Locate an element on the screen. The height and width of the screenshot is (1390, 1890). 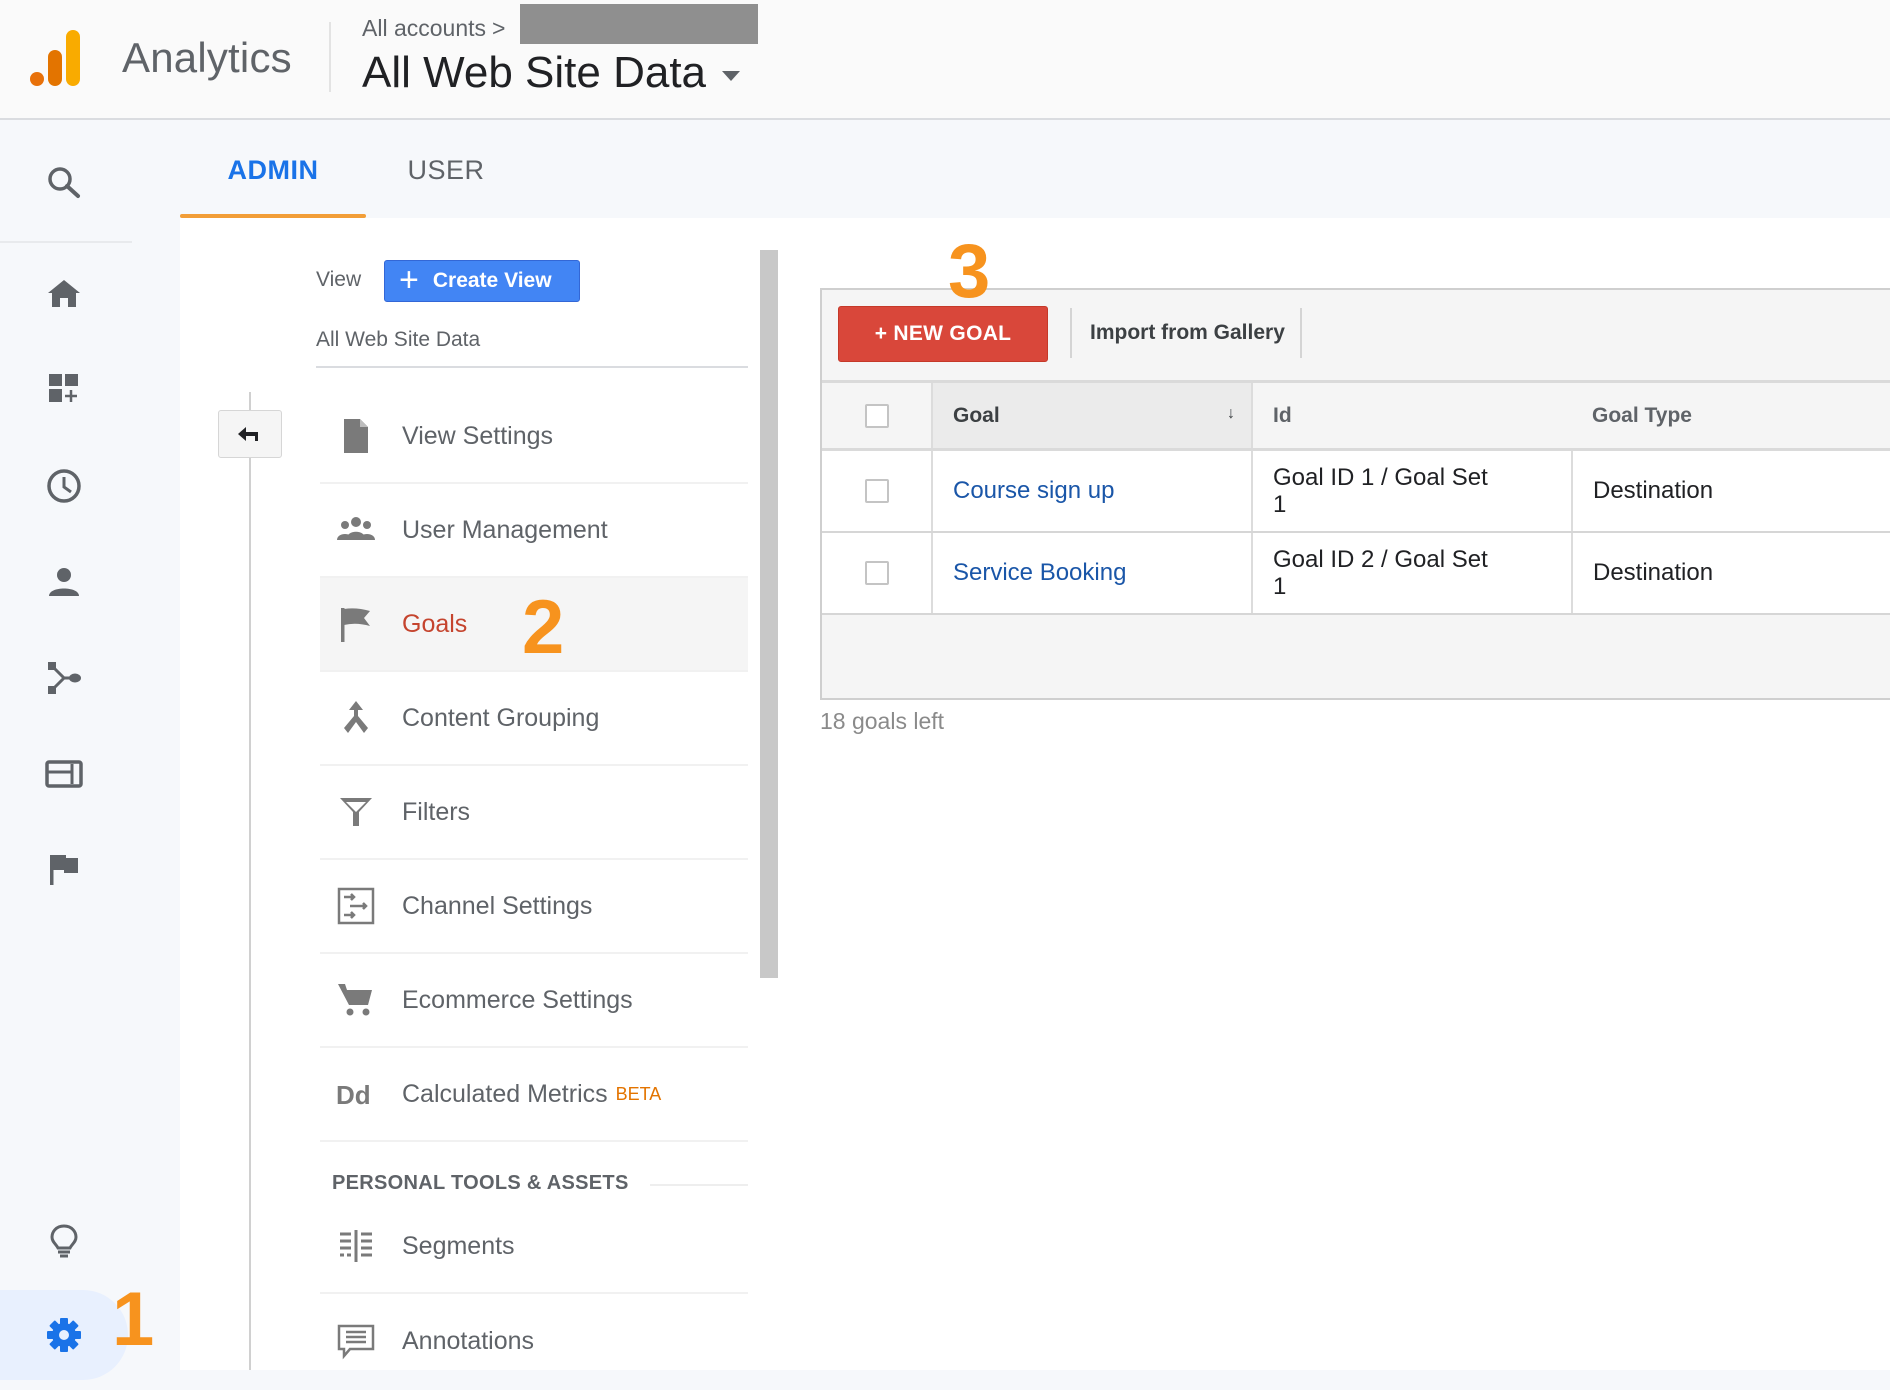
step-annotation-3: 3 is located at coordinates (969, 271).